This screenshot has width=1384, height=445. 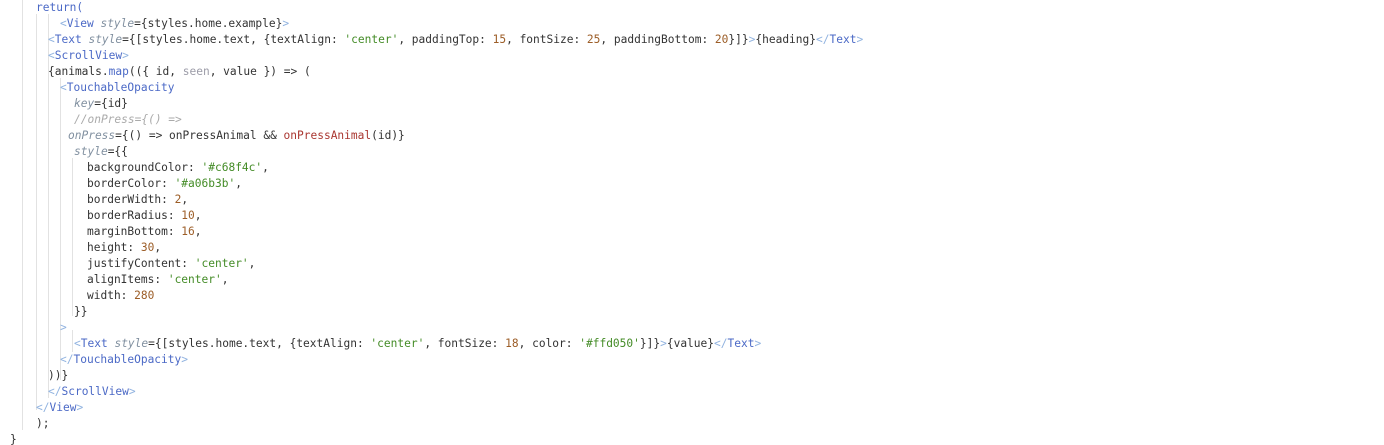 I want to click on code-token: , paddingTop:, so click(x=445, y=39).